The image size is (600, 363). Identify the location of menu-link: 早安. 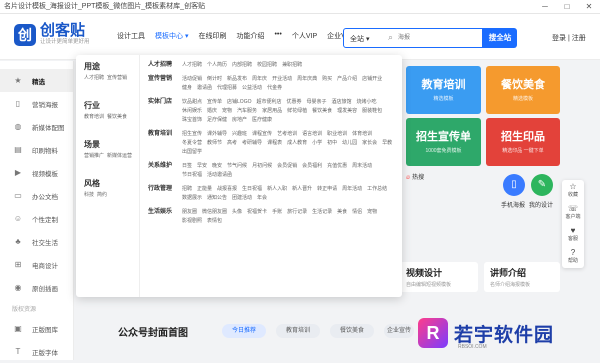
(202, 166).